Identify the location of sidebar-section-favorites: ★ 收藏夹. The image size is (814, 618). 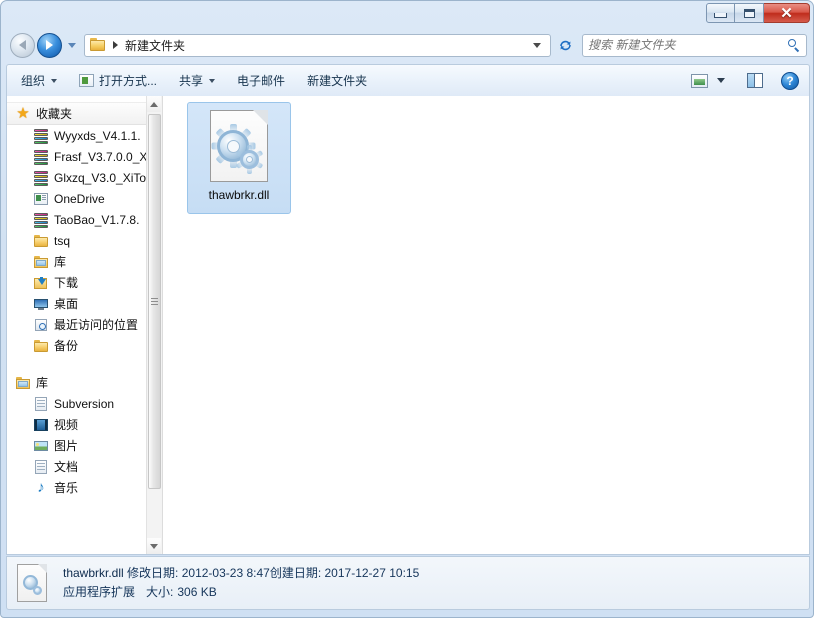
(77, 113).